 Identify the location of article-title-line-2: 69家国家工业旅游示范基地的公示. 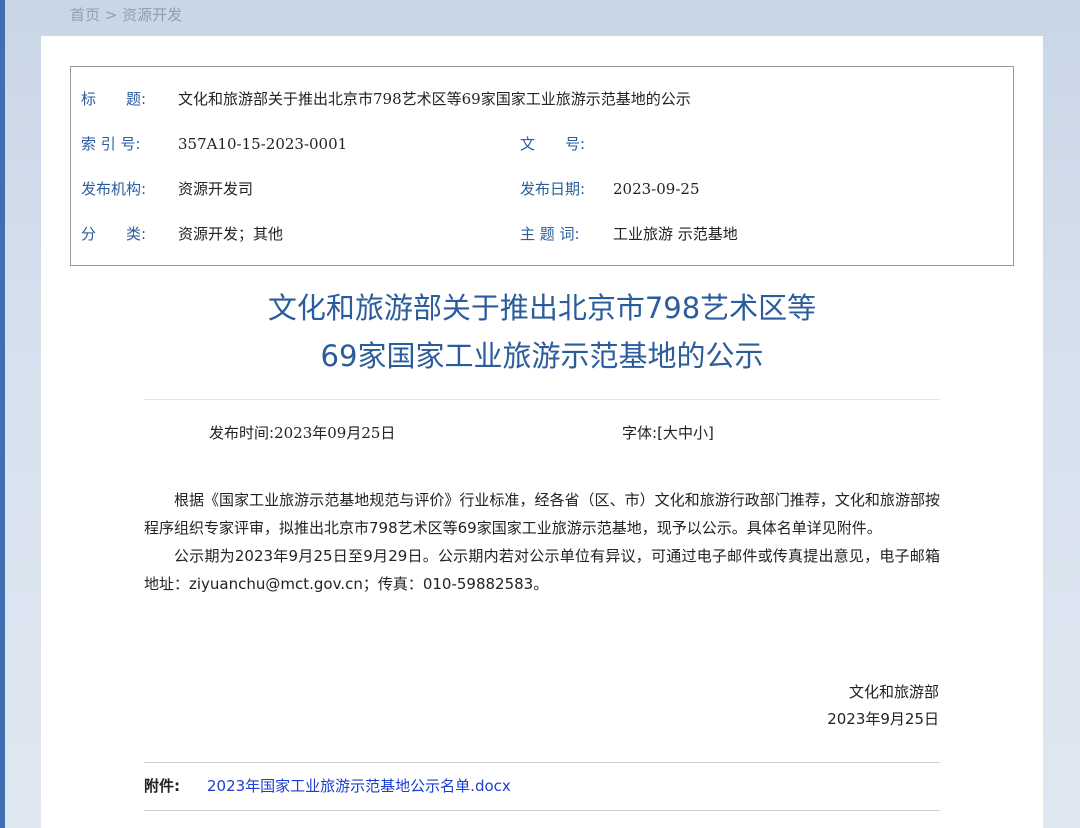
(542, 356).